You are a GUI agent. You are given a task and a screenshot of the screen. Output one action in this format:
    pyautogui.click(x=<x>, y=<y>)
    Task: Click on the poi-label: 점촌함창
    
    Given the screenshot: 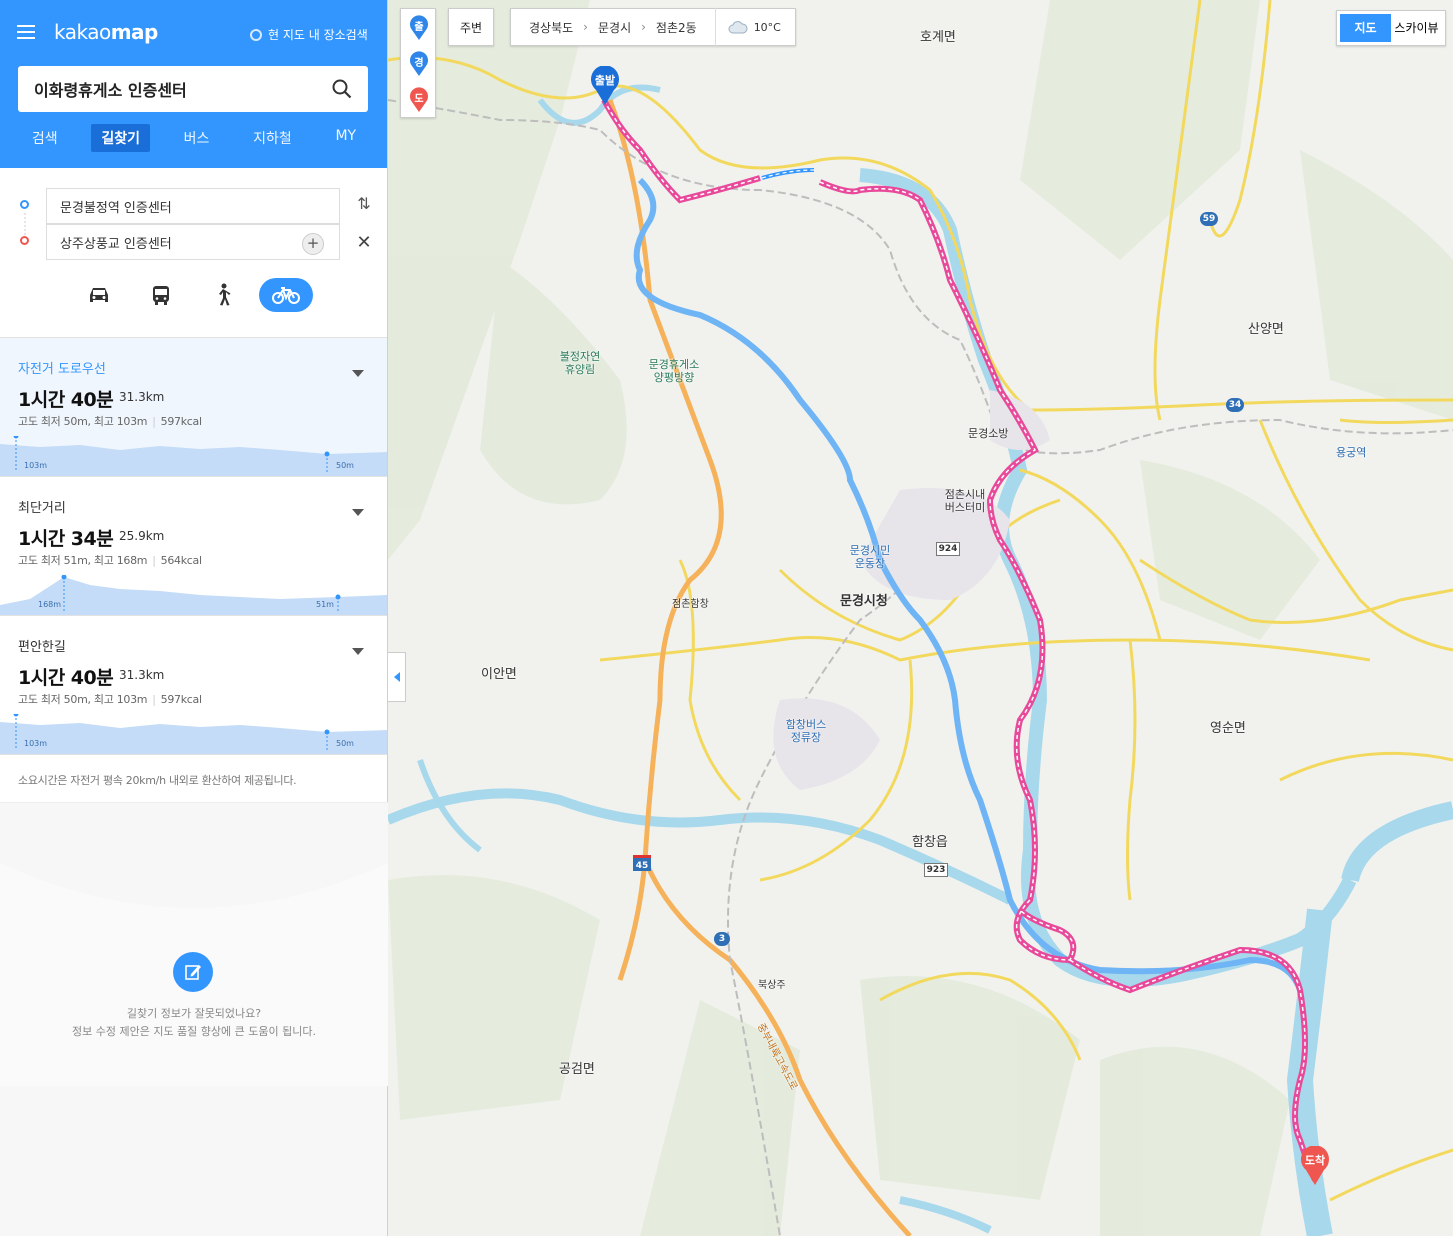 What is the action you would take?
    pyautogui.click(x=690, y=602)
    